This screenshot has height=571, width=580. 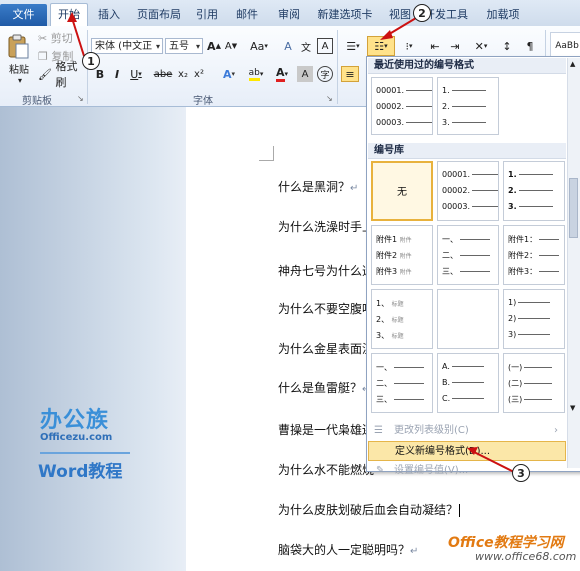 I want to click on callout-step-2: 2, so click(x=422, y=13).